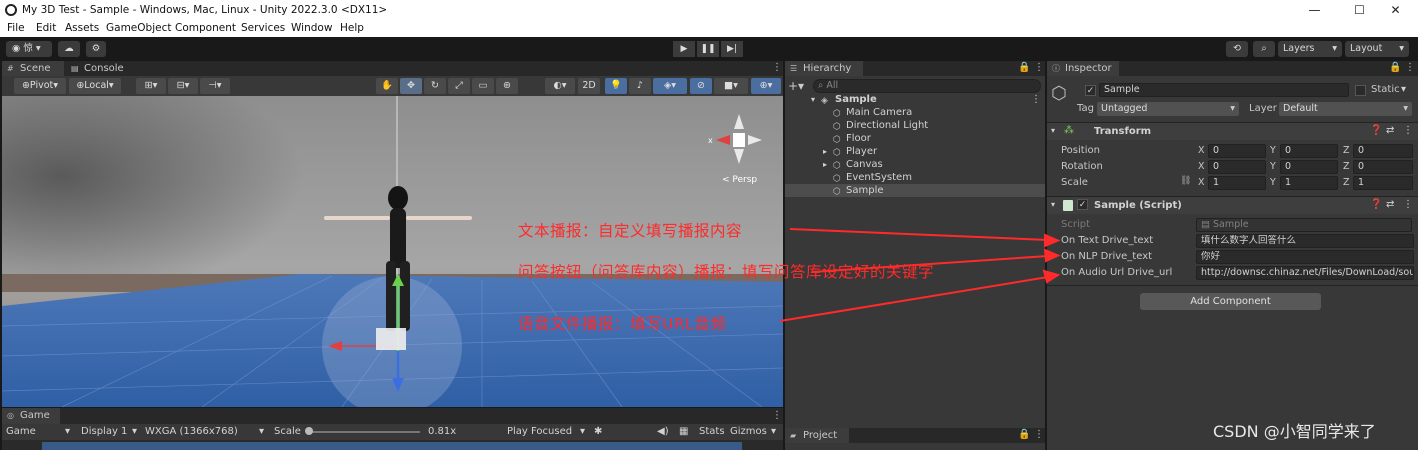  Describe the element at coordinates (1403, 89) in the screenshot. I see `static-caret: ▾` at that location.